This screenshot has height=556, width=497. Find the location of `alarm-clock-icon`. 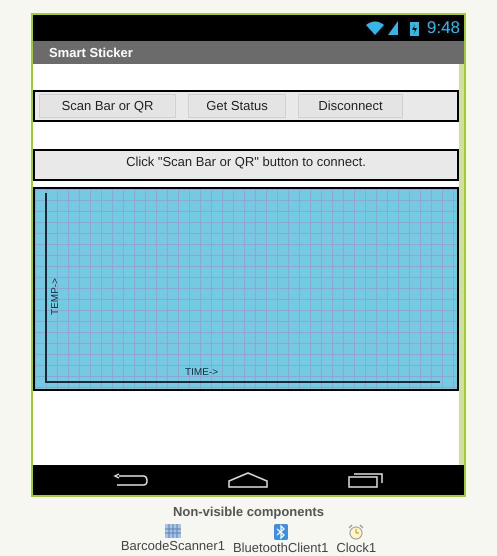

alarm-clock-icon is located at coordinates (356, 532).